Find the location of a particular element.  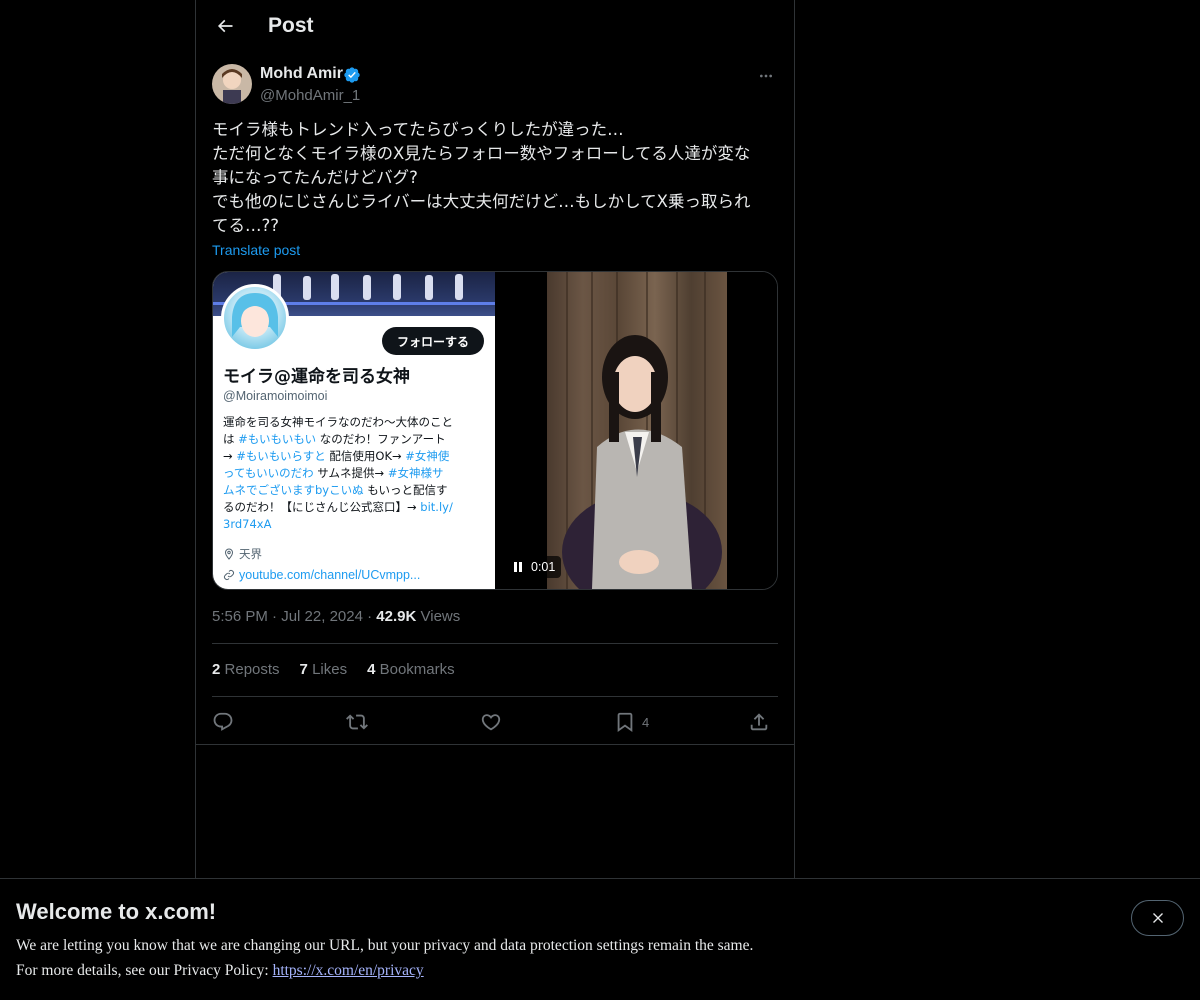

translate-post-link: Translate post is located at coordinates (256, 250).